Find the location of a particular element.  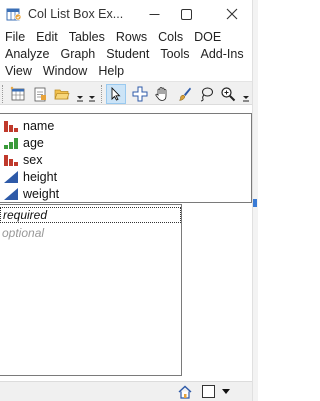

grabber-tool-button is located at coordinates (162, 94).